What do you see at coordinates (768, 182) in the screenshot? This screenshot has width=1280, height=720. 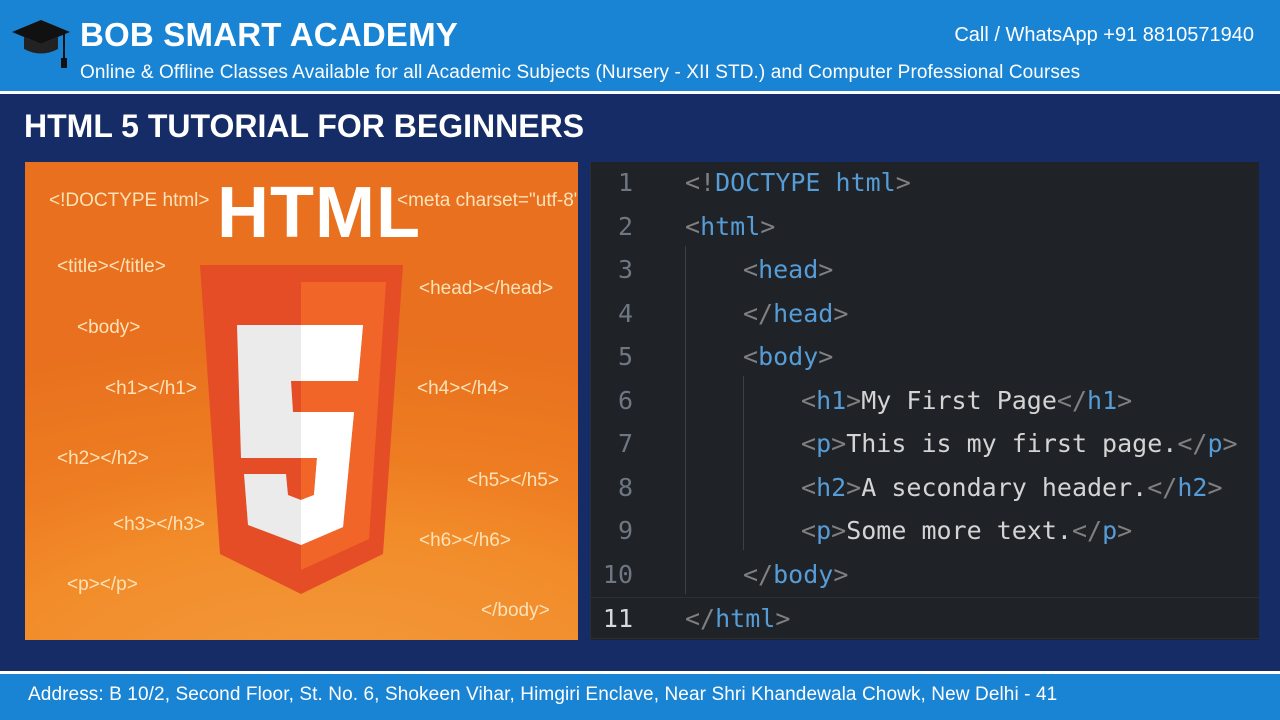 I see `code-tag-name: DOCTYPE` at bounding box center [768, 182].